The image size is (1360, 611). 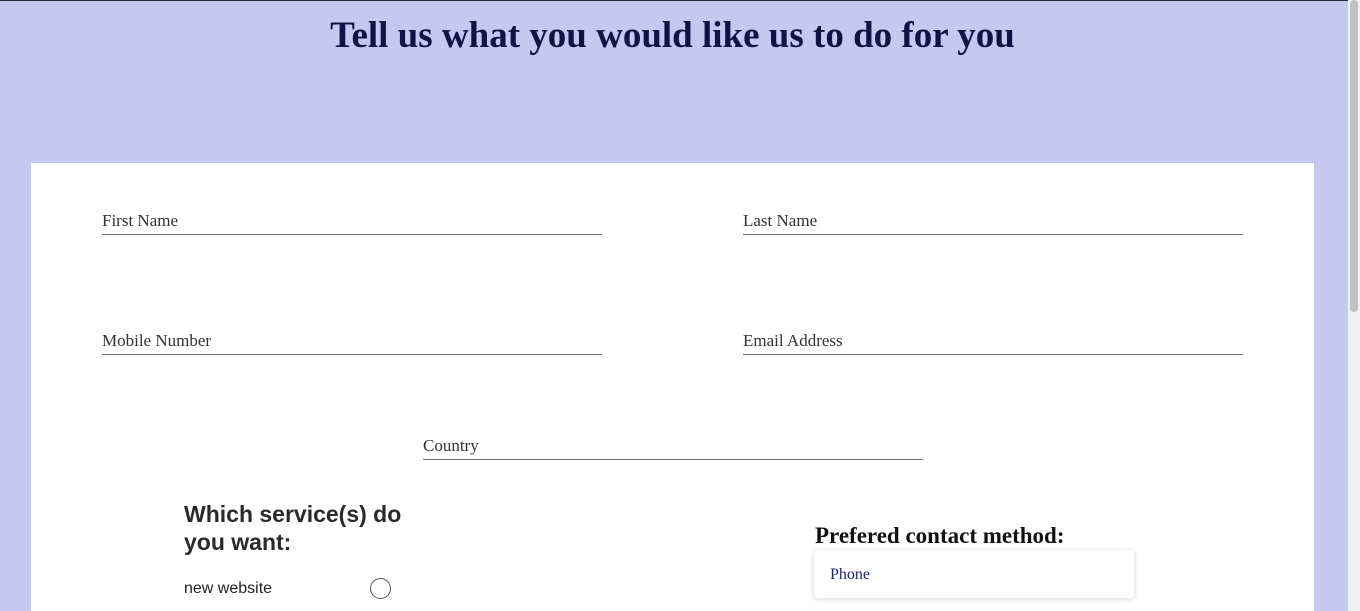 I want to click on scrollbar-thumb, so click(x=1354, y=156).